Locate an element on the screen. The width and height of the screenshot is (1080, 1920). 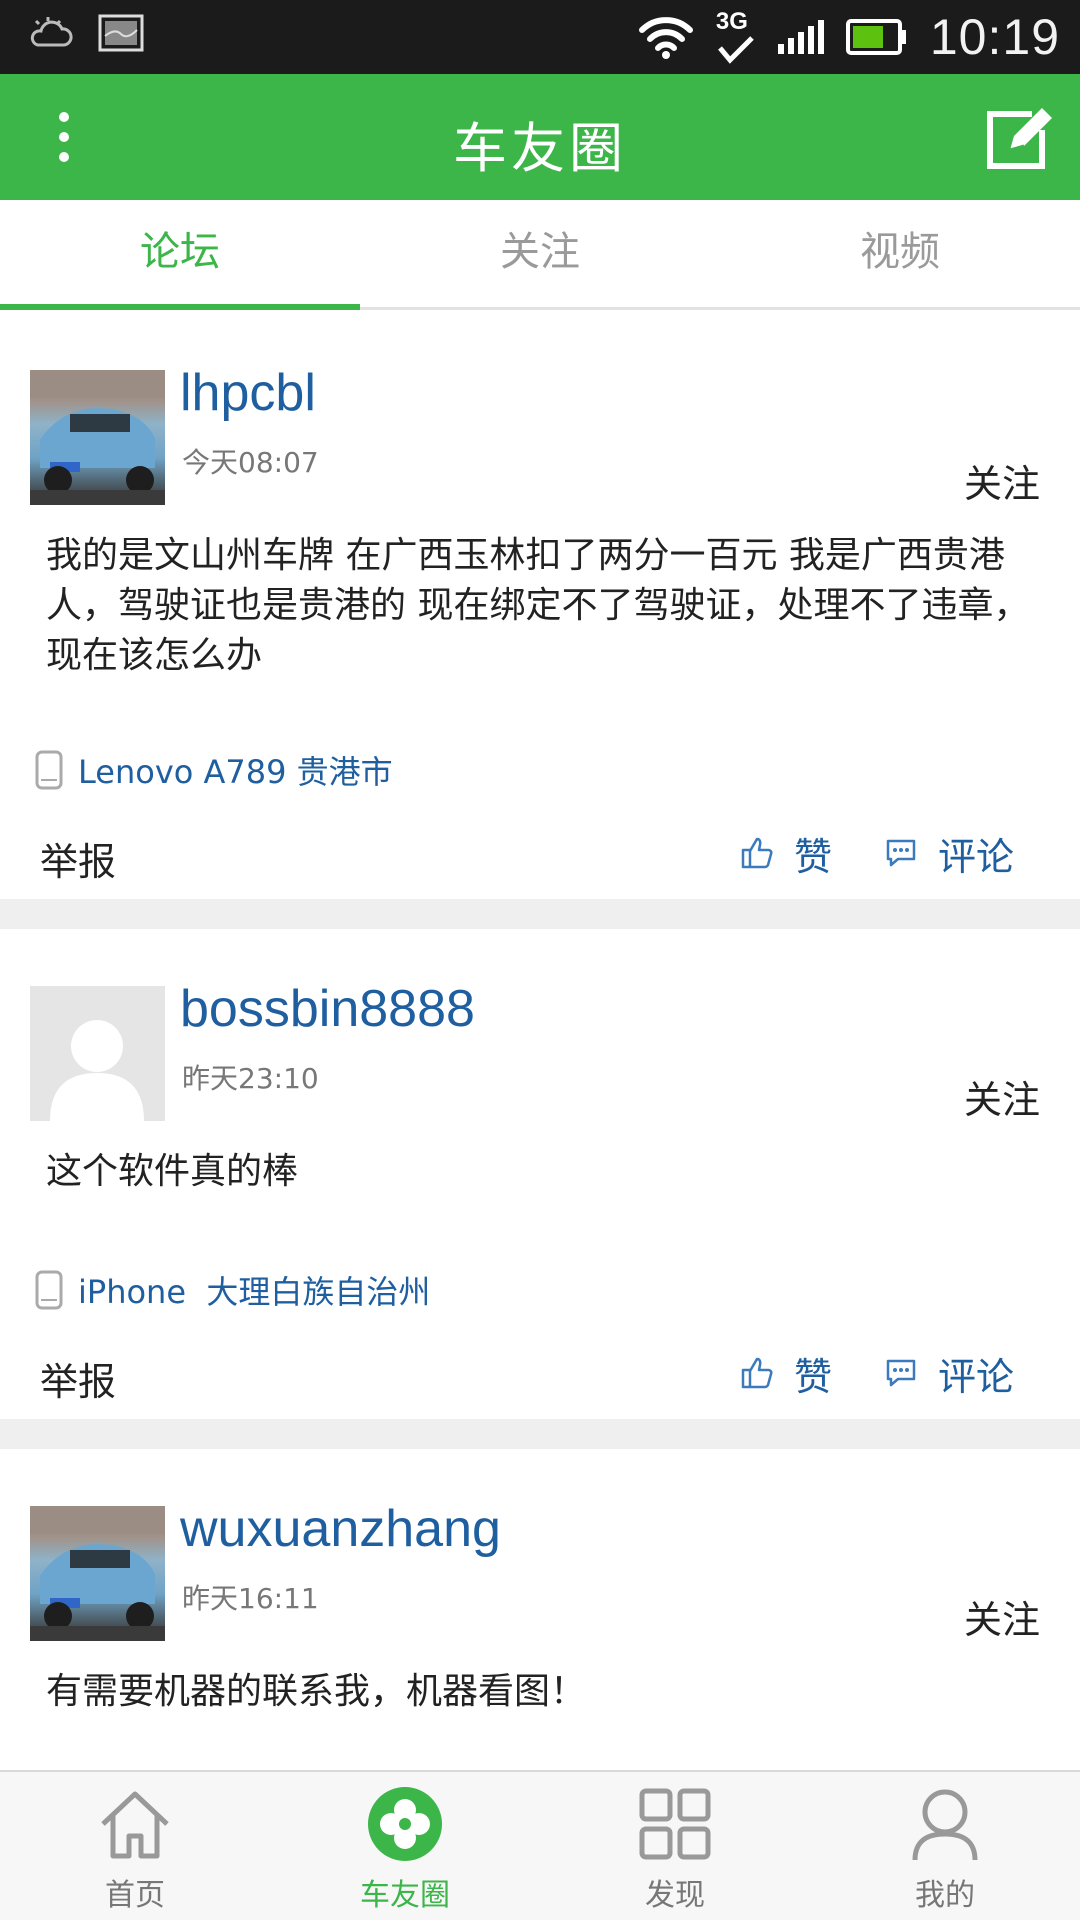
signal-icon is located at coordinates (800, 37).